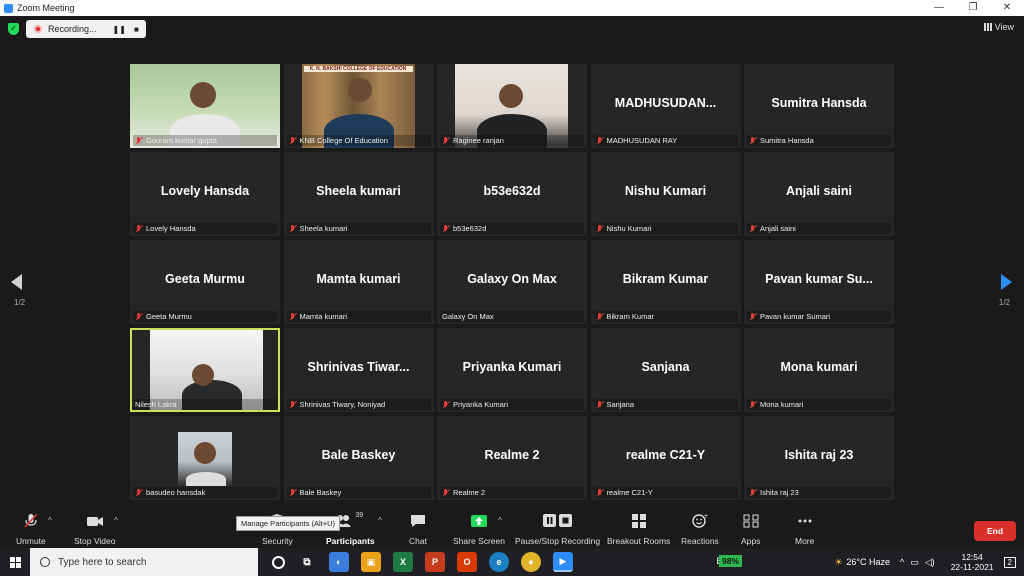  What do you see at coordinates (358, 69) in the screenshot?
I see `video-banner-text: K. N. BAKSHI COLLEGE OF EDUCATION` at bounding box center [358, 69].